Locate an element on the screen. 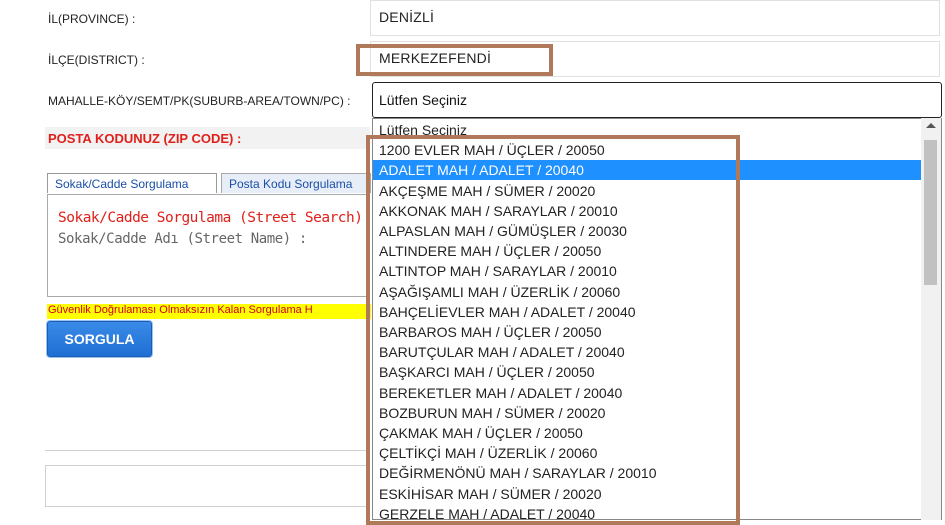  street-name-label: Sokak/Cadde Adı (Street Name) : is located at coordinates (182, 239).